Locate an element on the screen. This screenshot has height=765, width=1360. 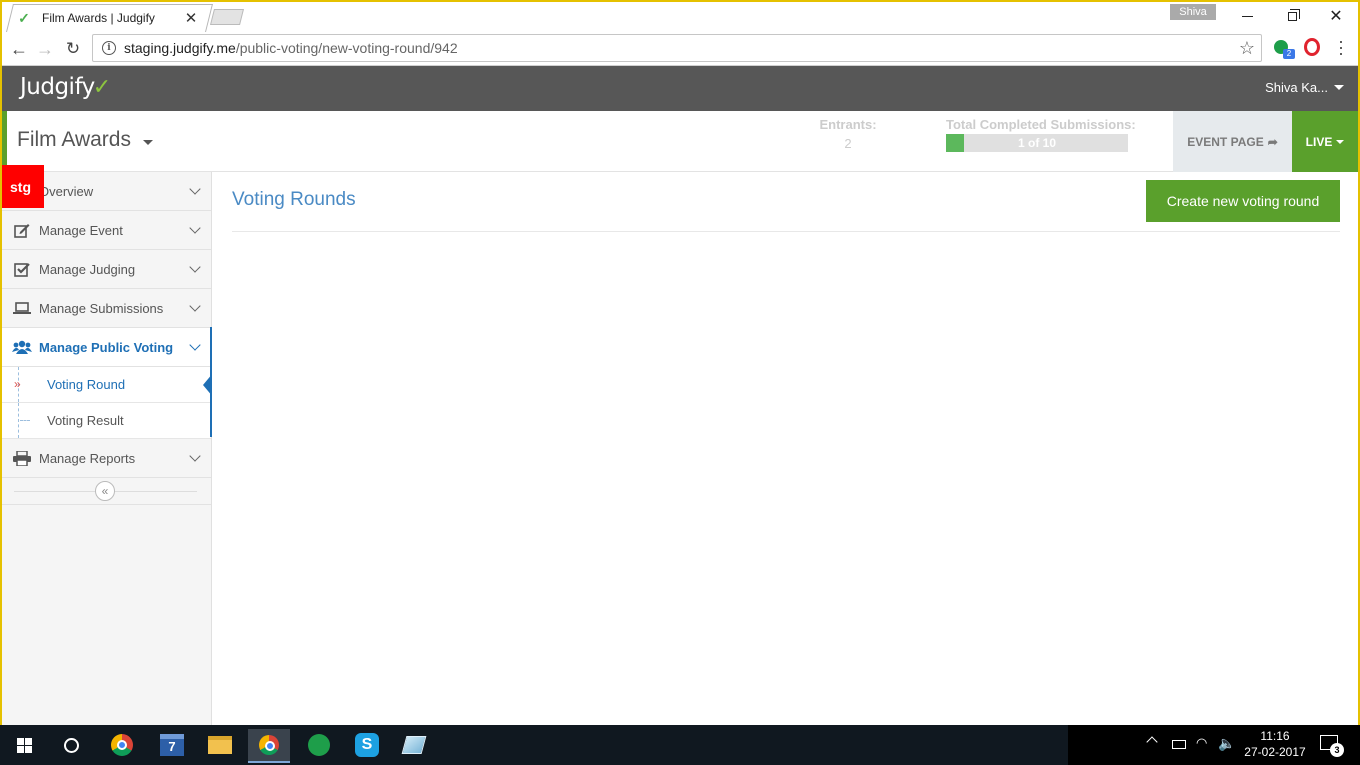
tree-line is located at coordinates (18, 420).